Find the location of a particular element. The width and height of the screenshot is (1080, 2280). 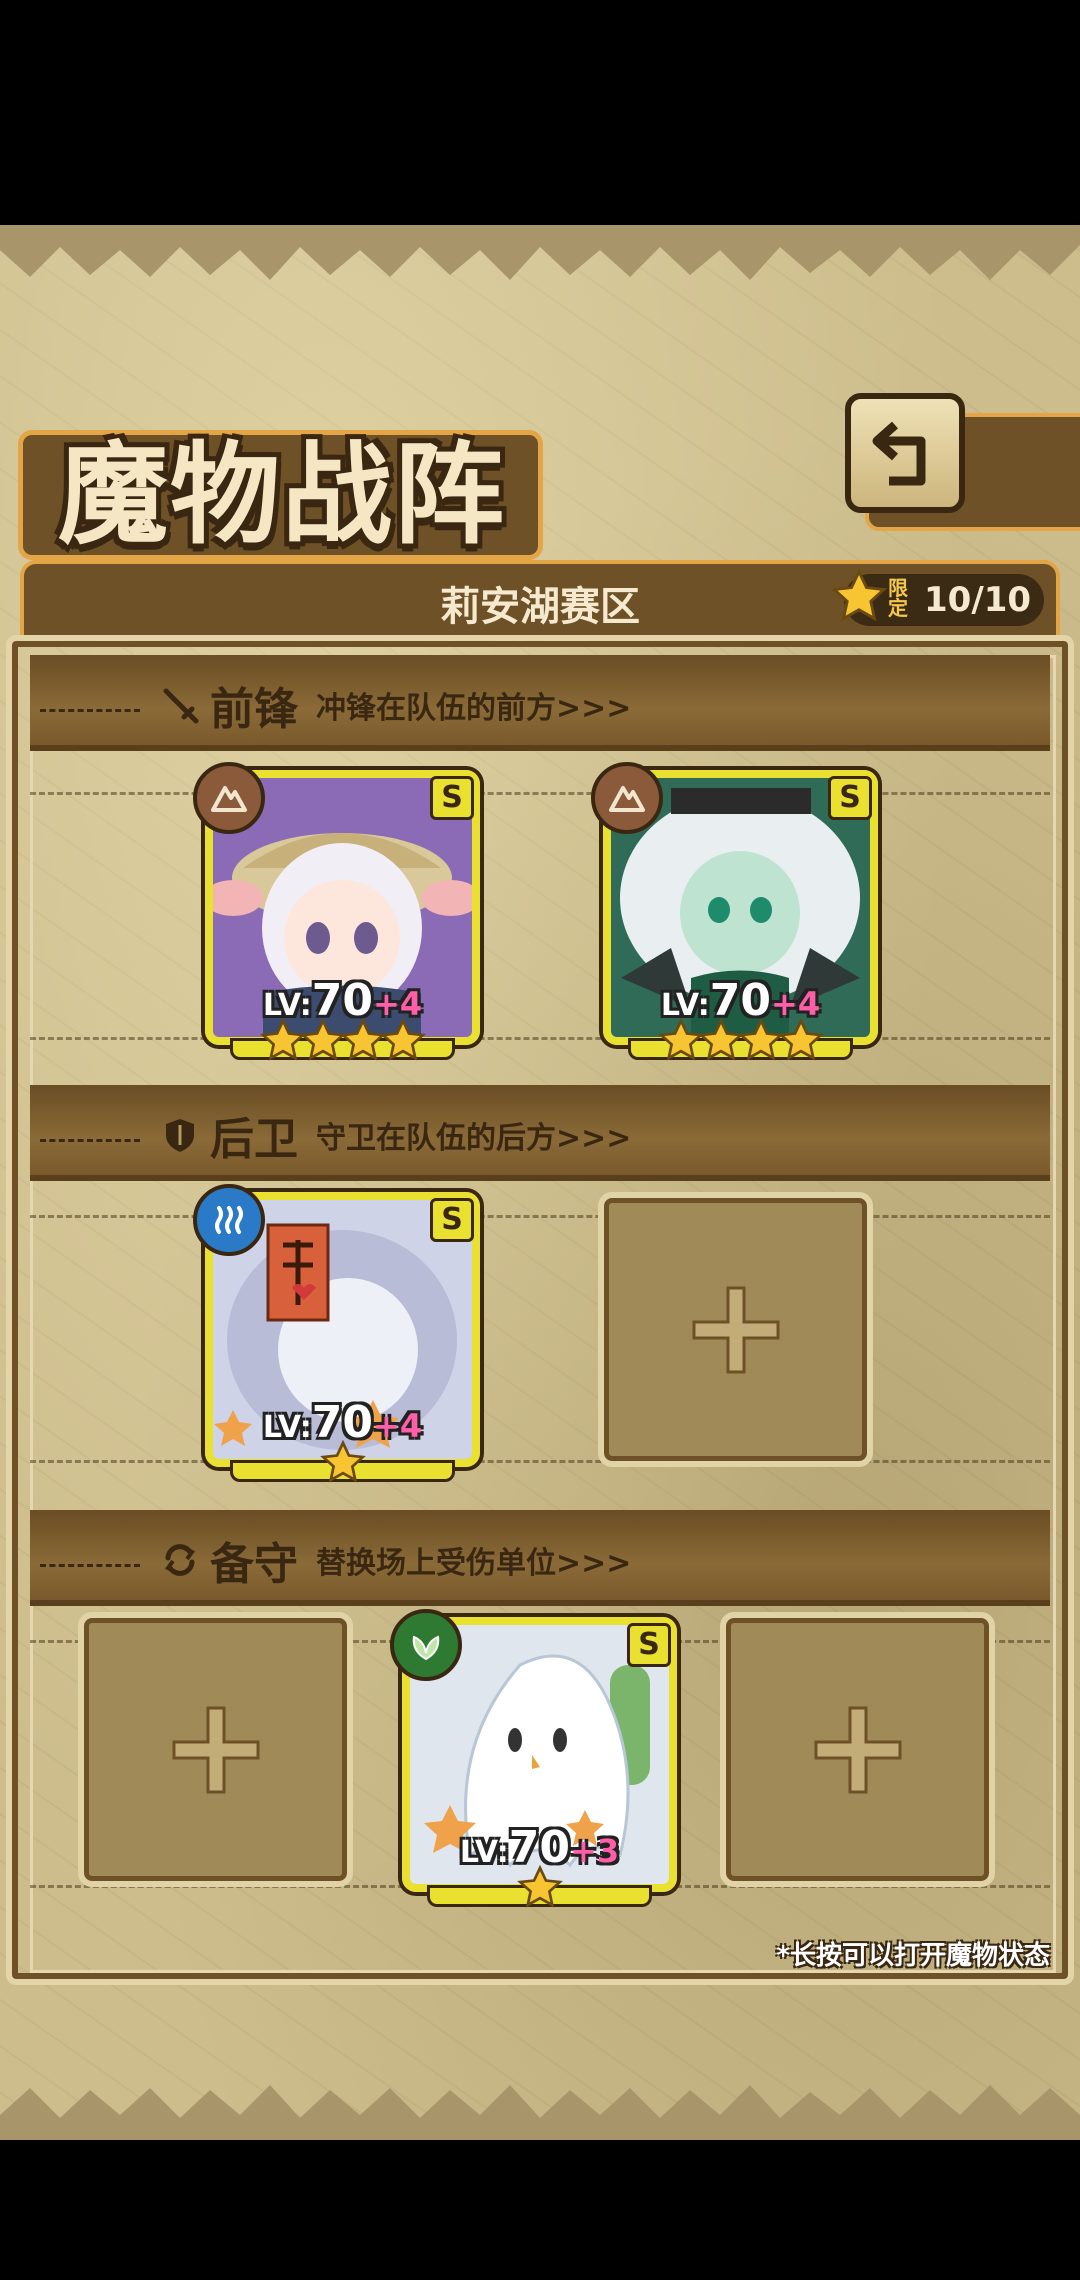

back-arrow-icon is located at coordinates (899, 453).